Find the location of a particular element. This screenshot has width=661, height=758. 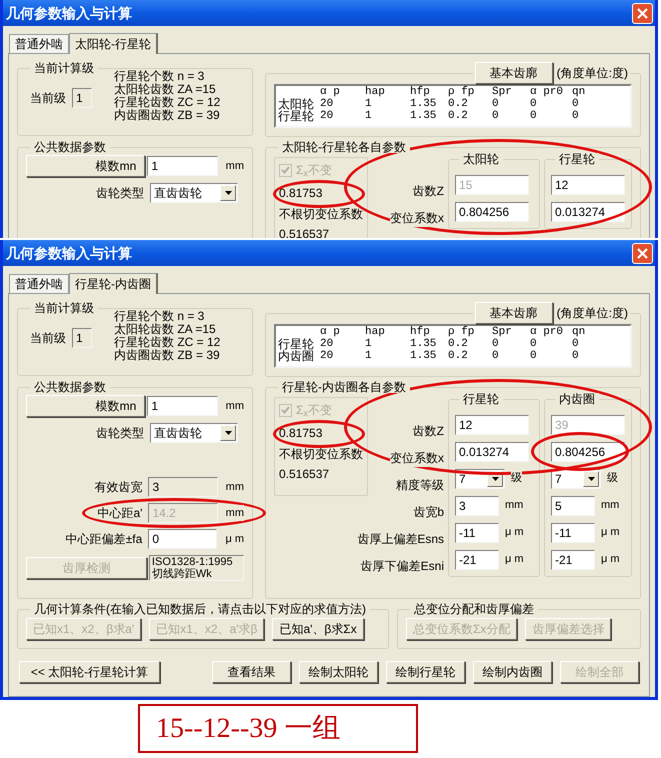

field-label: 中心距a' is located at coordinates (120, 513).